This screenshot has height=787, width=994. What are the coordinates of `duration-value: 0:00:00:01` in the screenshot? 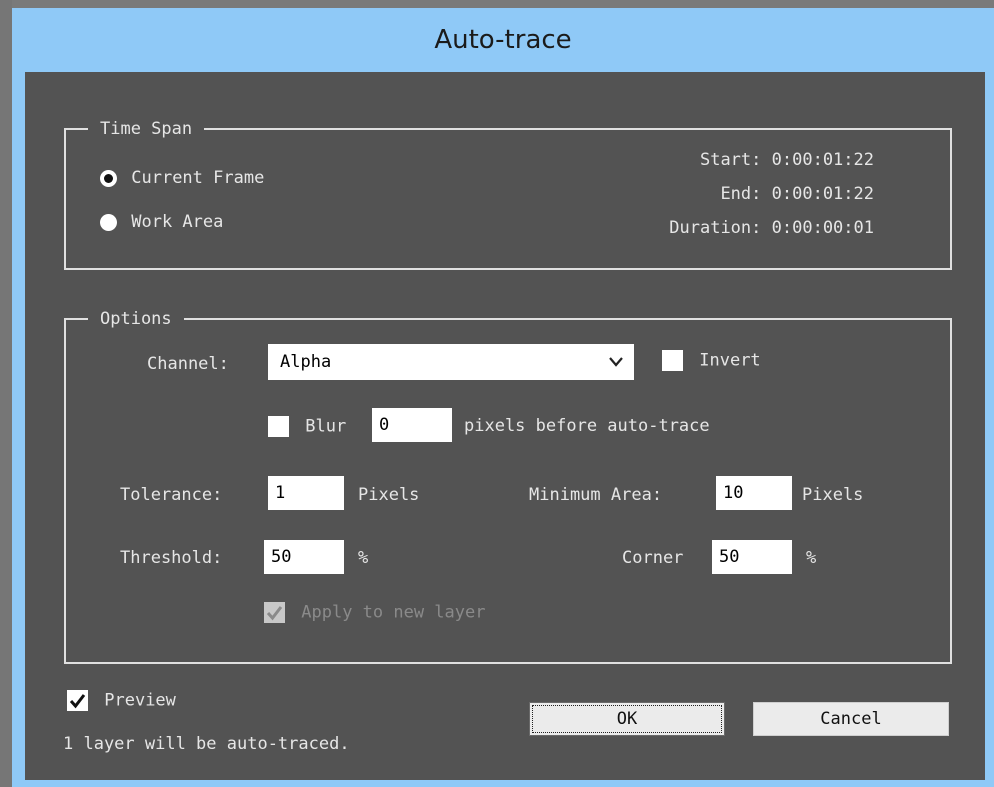 It's located at (822, 228).